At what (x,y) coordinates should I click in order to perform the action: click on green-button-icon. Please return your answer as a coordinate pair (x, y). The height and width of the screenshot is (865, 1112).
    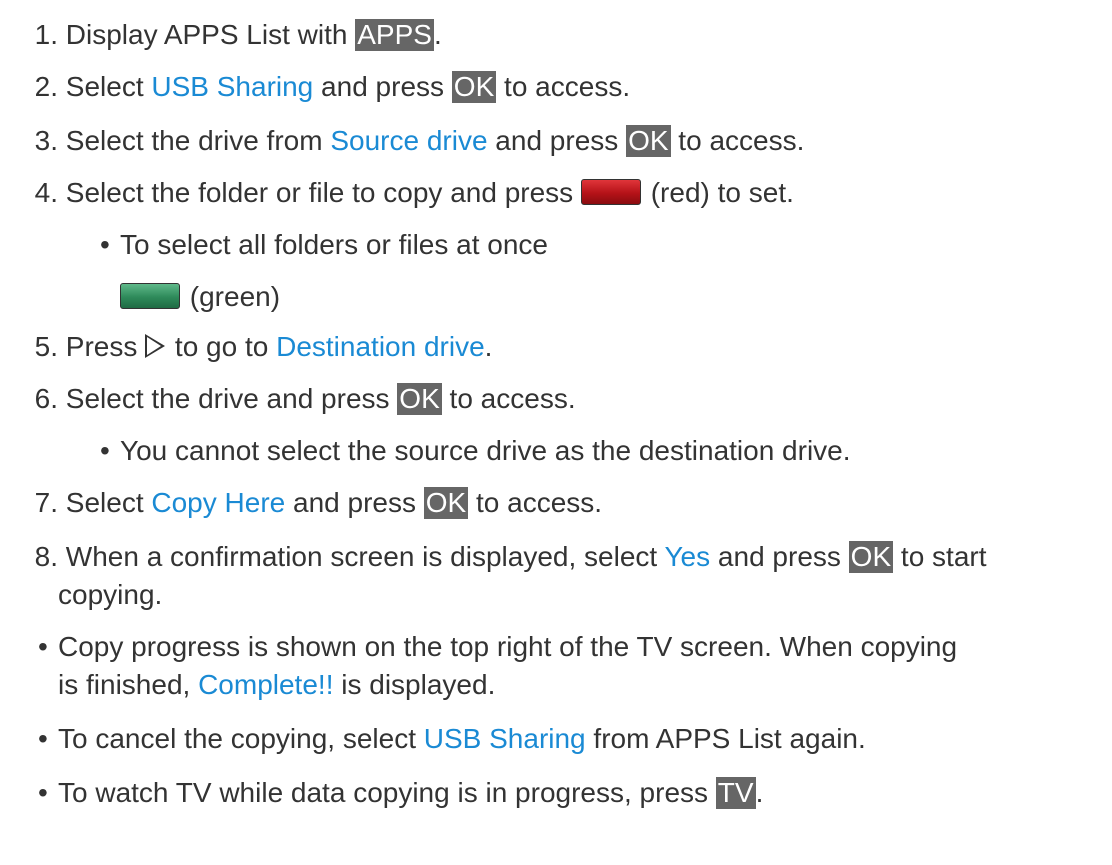
    Looking at the image, I should click on (150, 296).